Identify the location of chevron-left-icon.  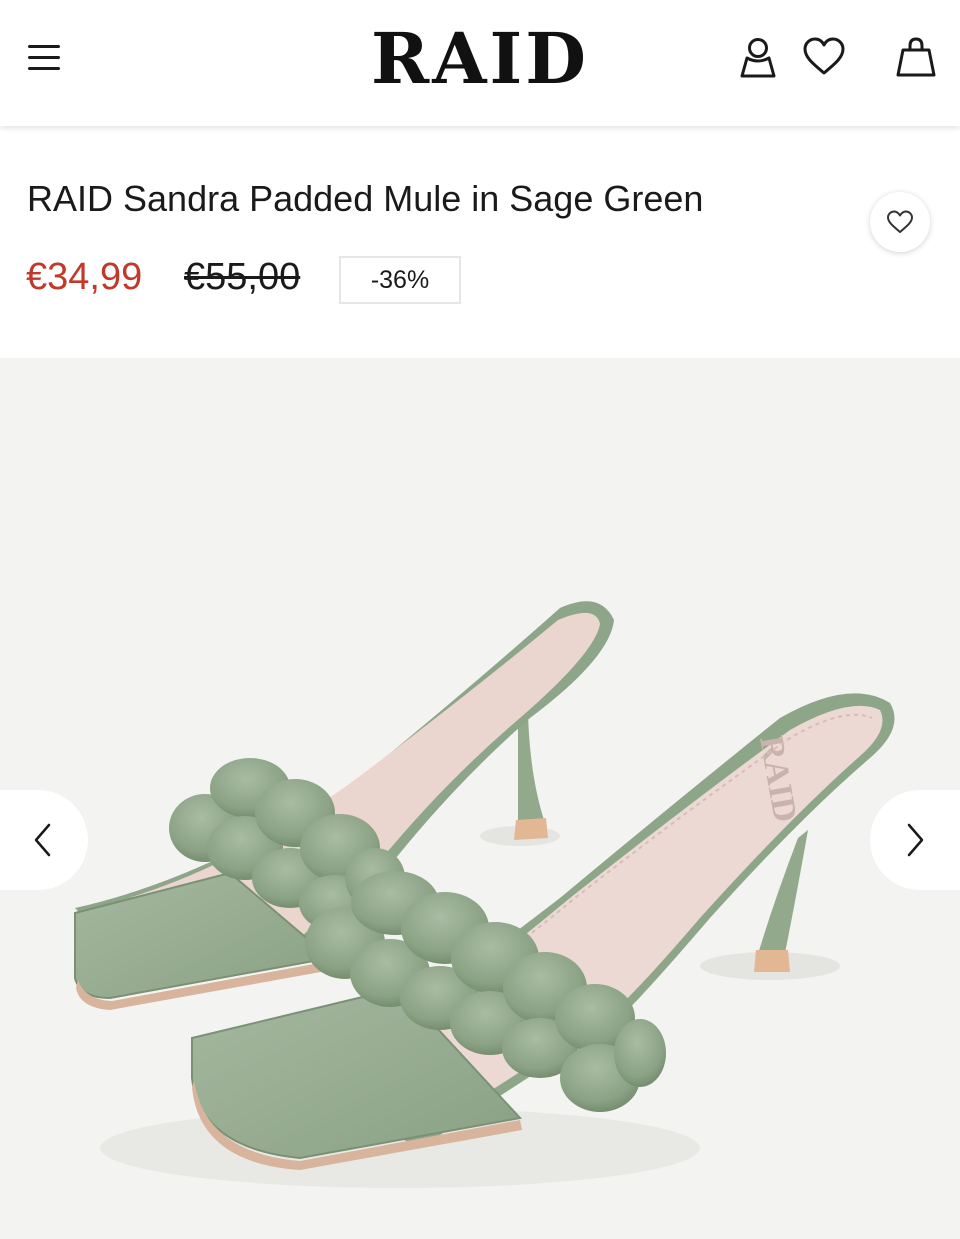
(42, 840).